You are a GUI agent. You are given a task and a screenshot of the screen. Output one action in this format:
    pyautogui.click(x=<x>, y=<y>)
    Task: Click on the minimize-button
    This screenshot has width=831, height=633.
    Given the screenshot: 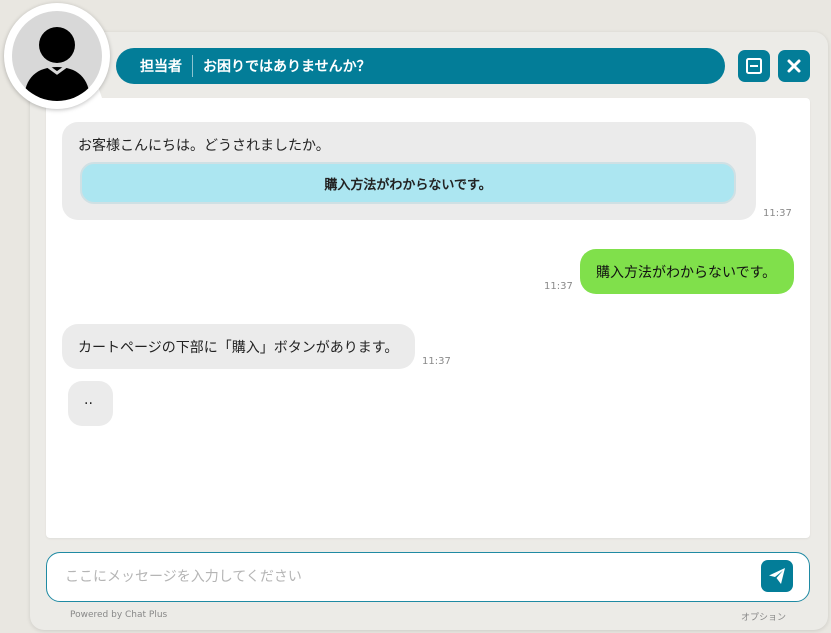 What is the action you would take?
    pyautogui.click(x=754, y=66)
    